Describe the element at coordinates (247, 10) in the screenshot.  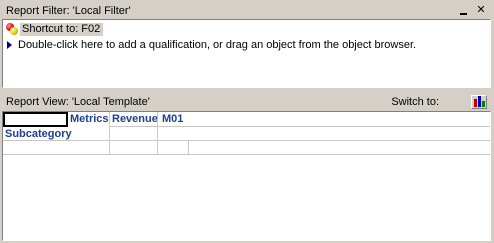
I see `report-filter-header: Report Filter: 'Local Filter' ✕` at that location.